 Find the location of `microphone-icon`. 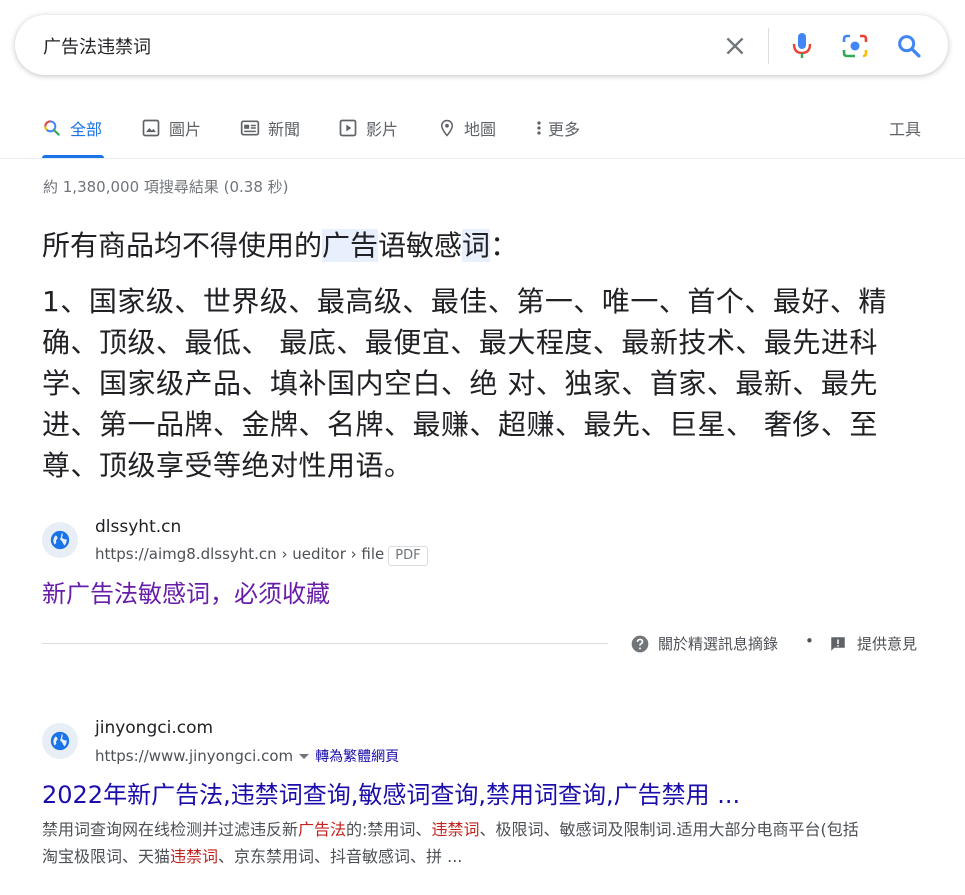

microphone-icon is located at coordinates (802, 46).